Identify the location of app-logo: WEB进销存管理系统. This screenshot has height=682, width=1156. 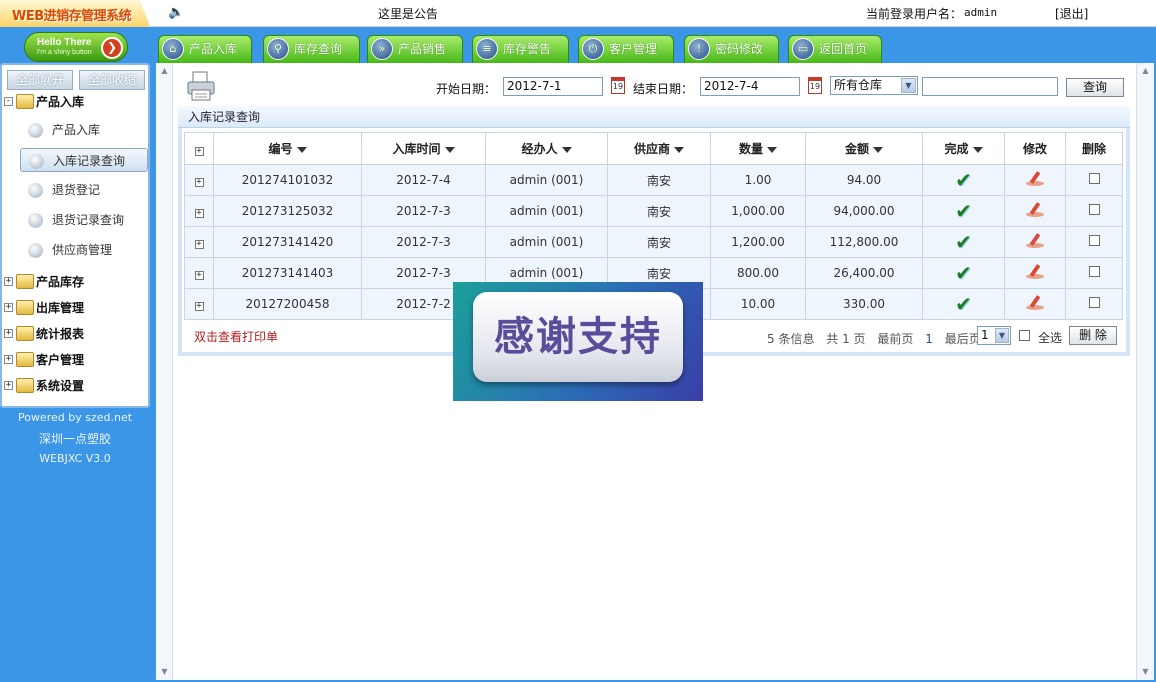
(75, 13).